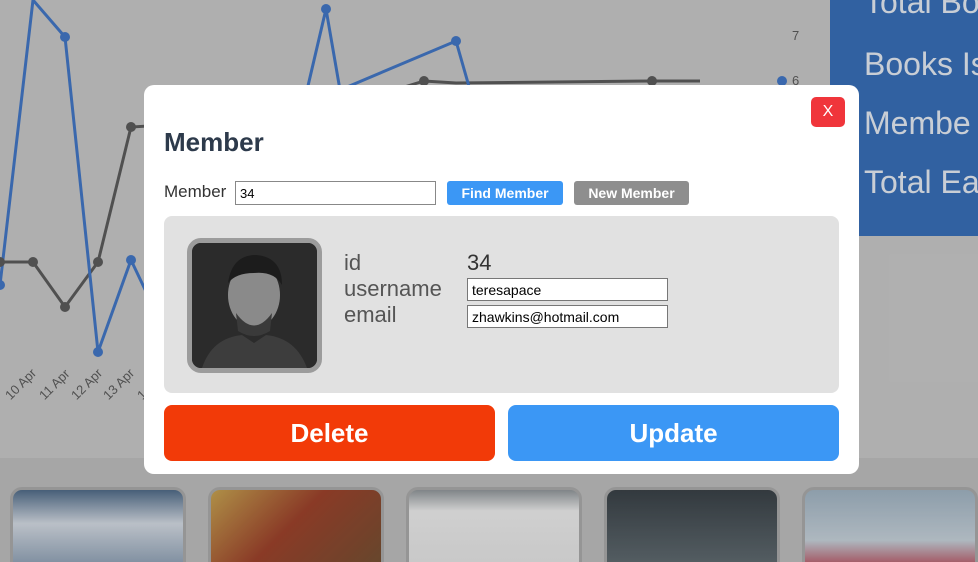  What do you see at coordinates (393, 288) in the screenshot?
I see `username-label: username` at bounding box center [393, 288].